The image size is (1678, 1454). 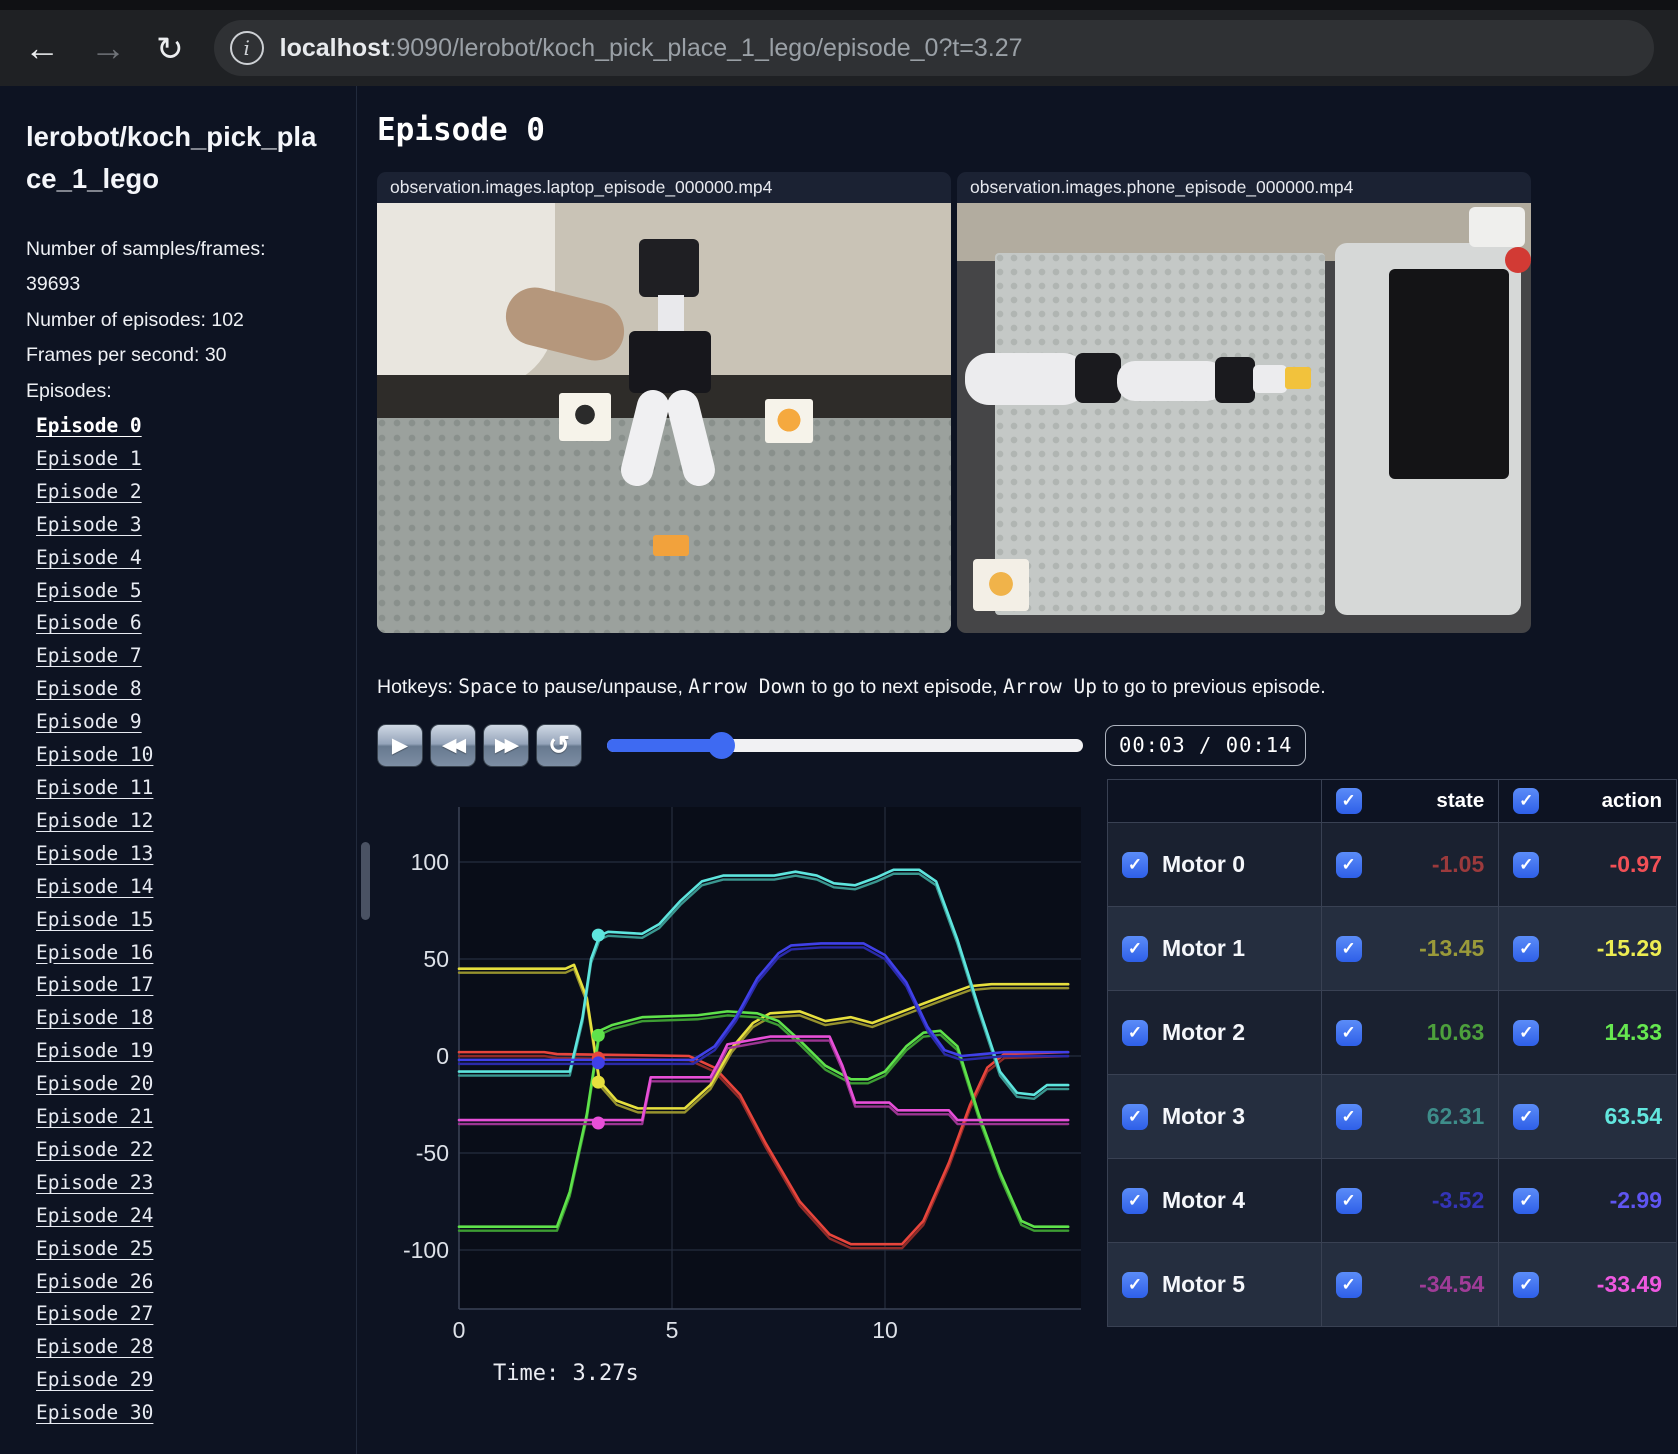 I want to click on episode-link: Episode 7, so click(x=89, y=655).